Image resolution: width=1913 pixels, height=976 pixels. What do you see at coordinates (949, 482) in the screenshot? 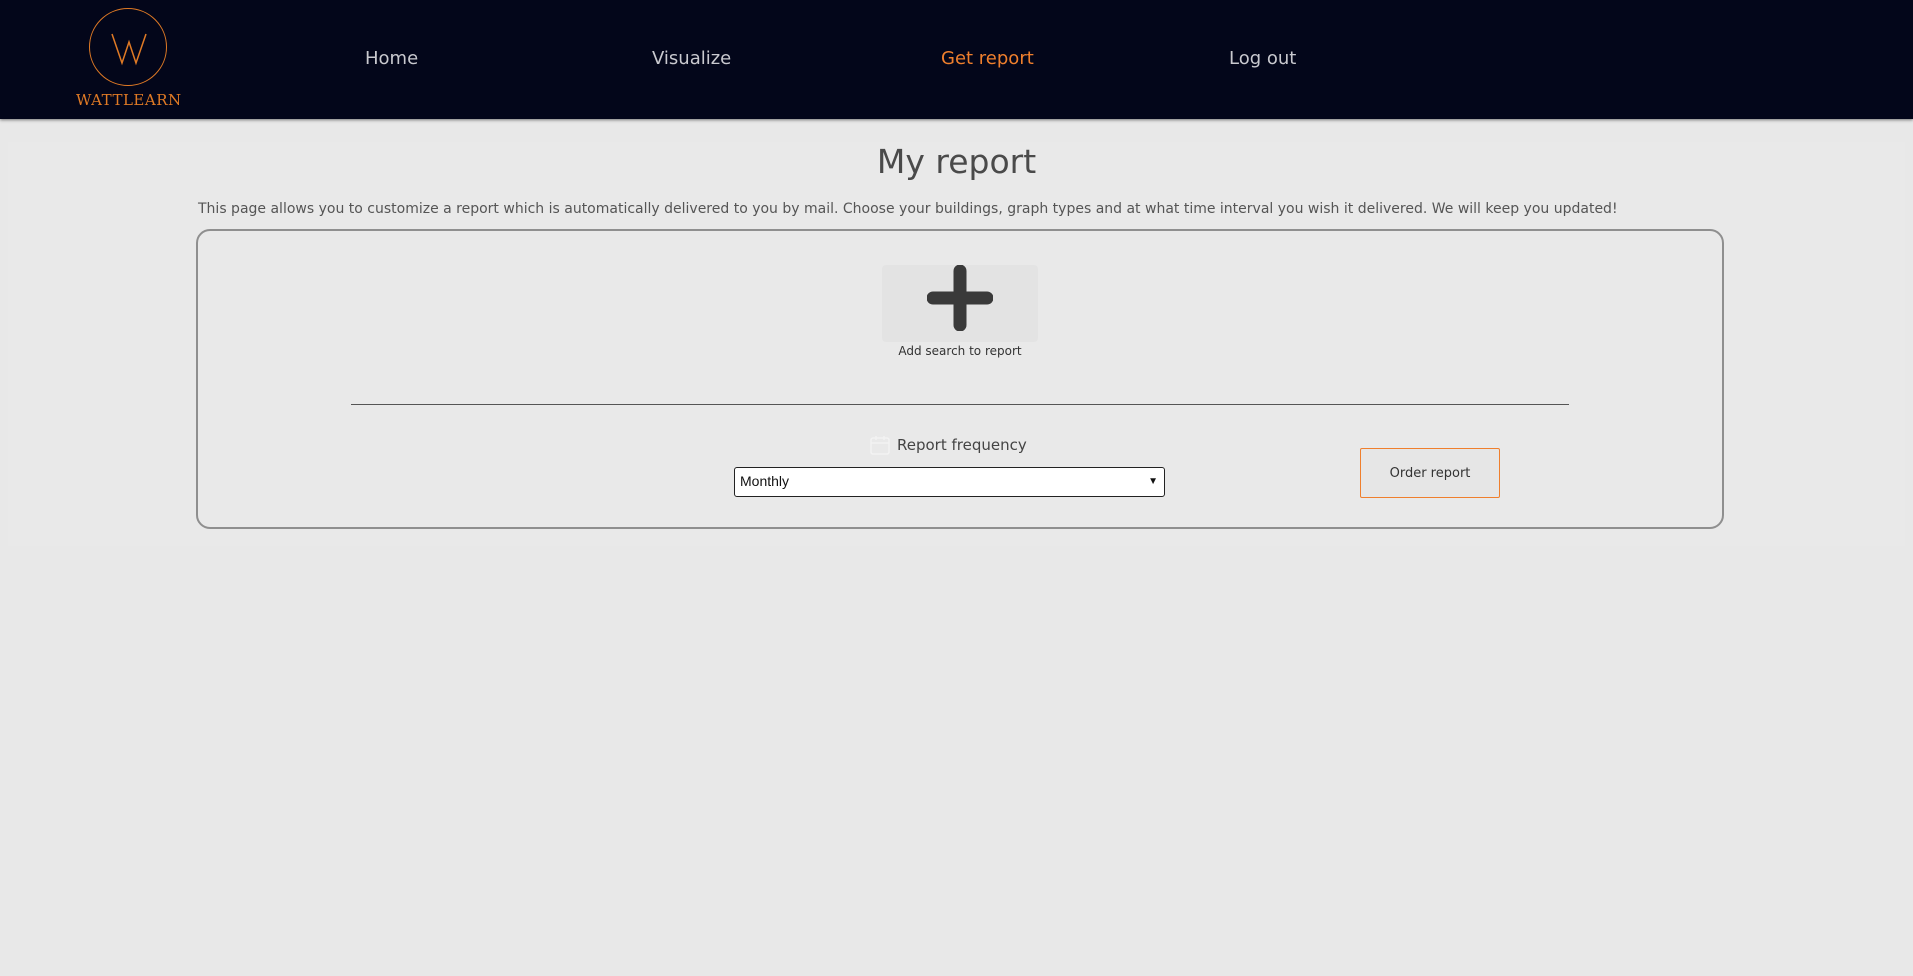
I see `report-frequency-select: Monthly ▼` at bounding box center [949, 482].